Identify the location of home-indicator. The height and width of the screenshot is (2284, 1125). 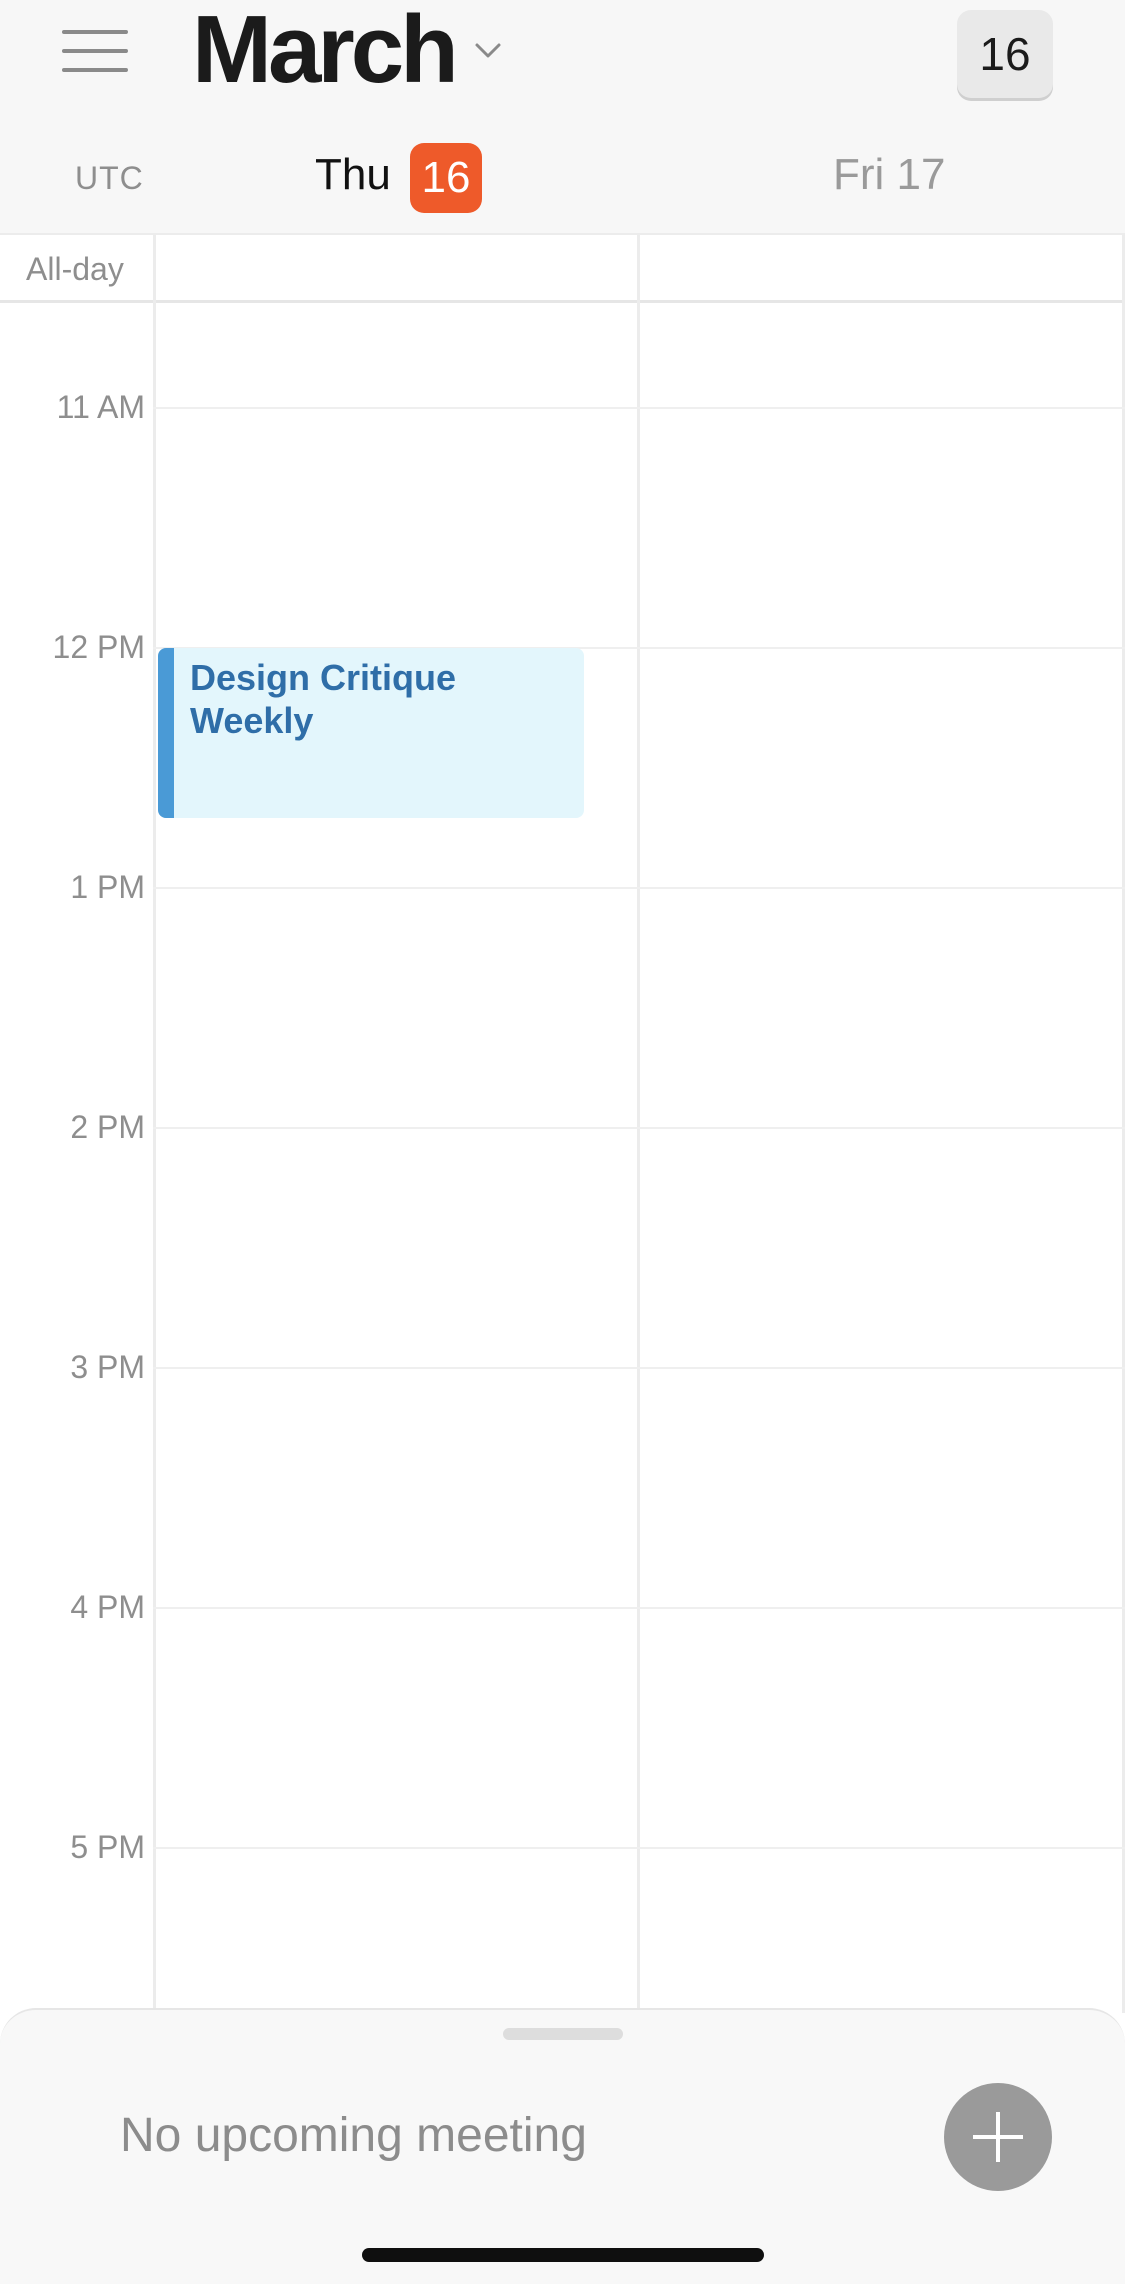
(563, 2255).